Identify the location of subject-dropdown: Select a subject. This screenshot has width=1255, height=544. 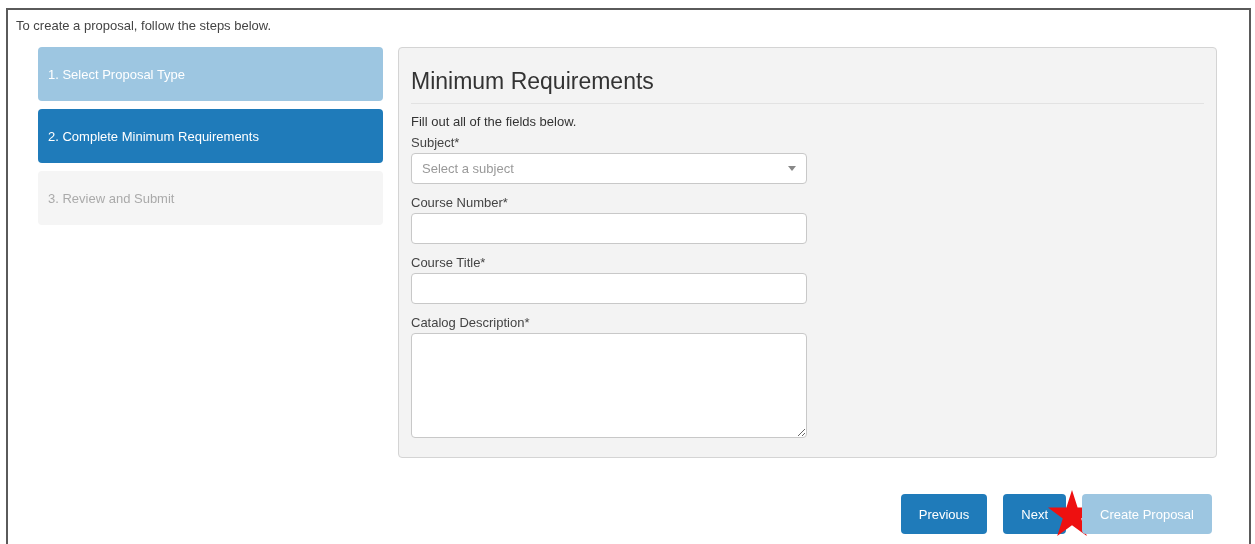
(609, 168).